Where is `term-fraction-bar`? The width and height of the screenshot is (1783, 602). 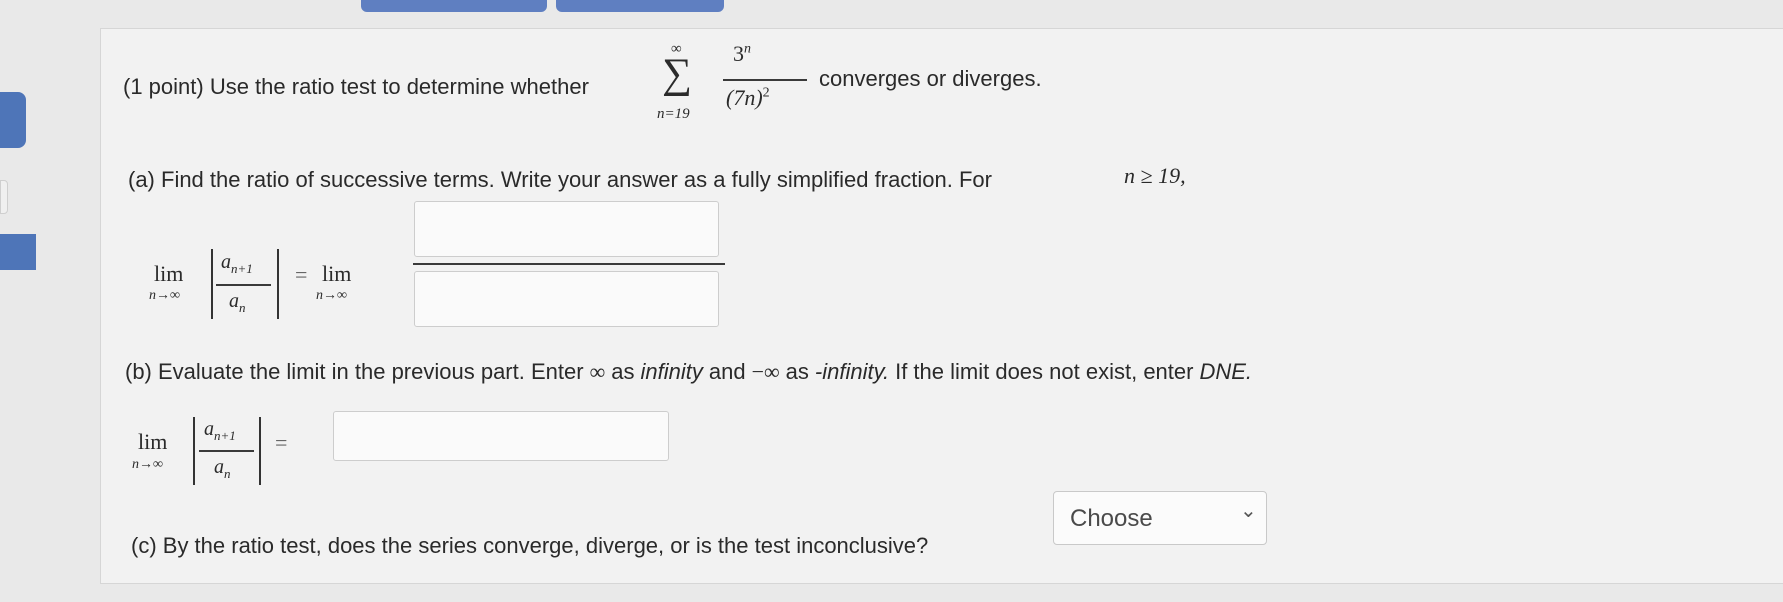
term-fraction-bar is located at coordinates (765, 80).